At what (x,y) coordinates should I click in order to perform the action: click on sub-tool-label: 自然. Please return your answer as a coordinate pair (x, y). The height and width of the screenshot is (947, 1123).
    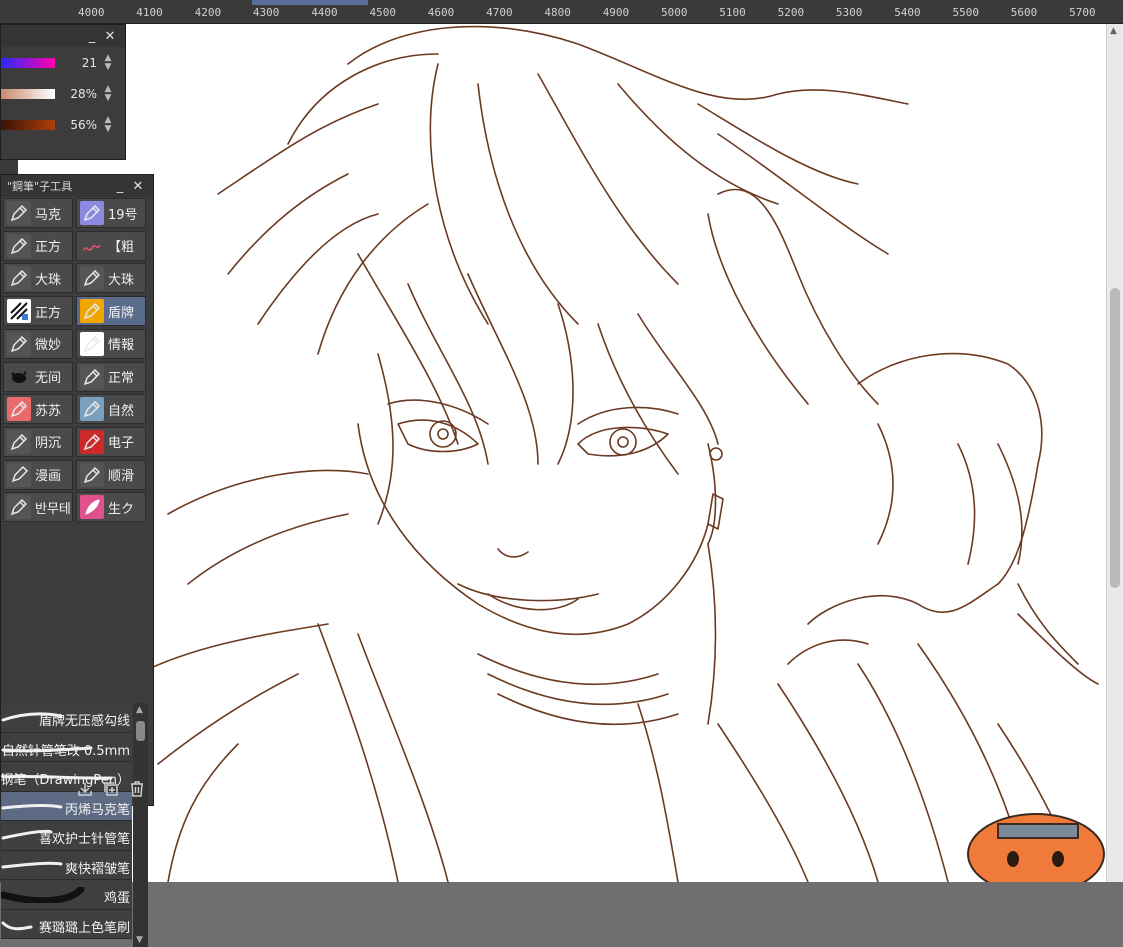
    Looking at the image, I should click on (121, 411).